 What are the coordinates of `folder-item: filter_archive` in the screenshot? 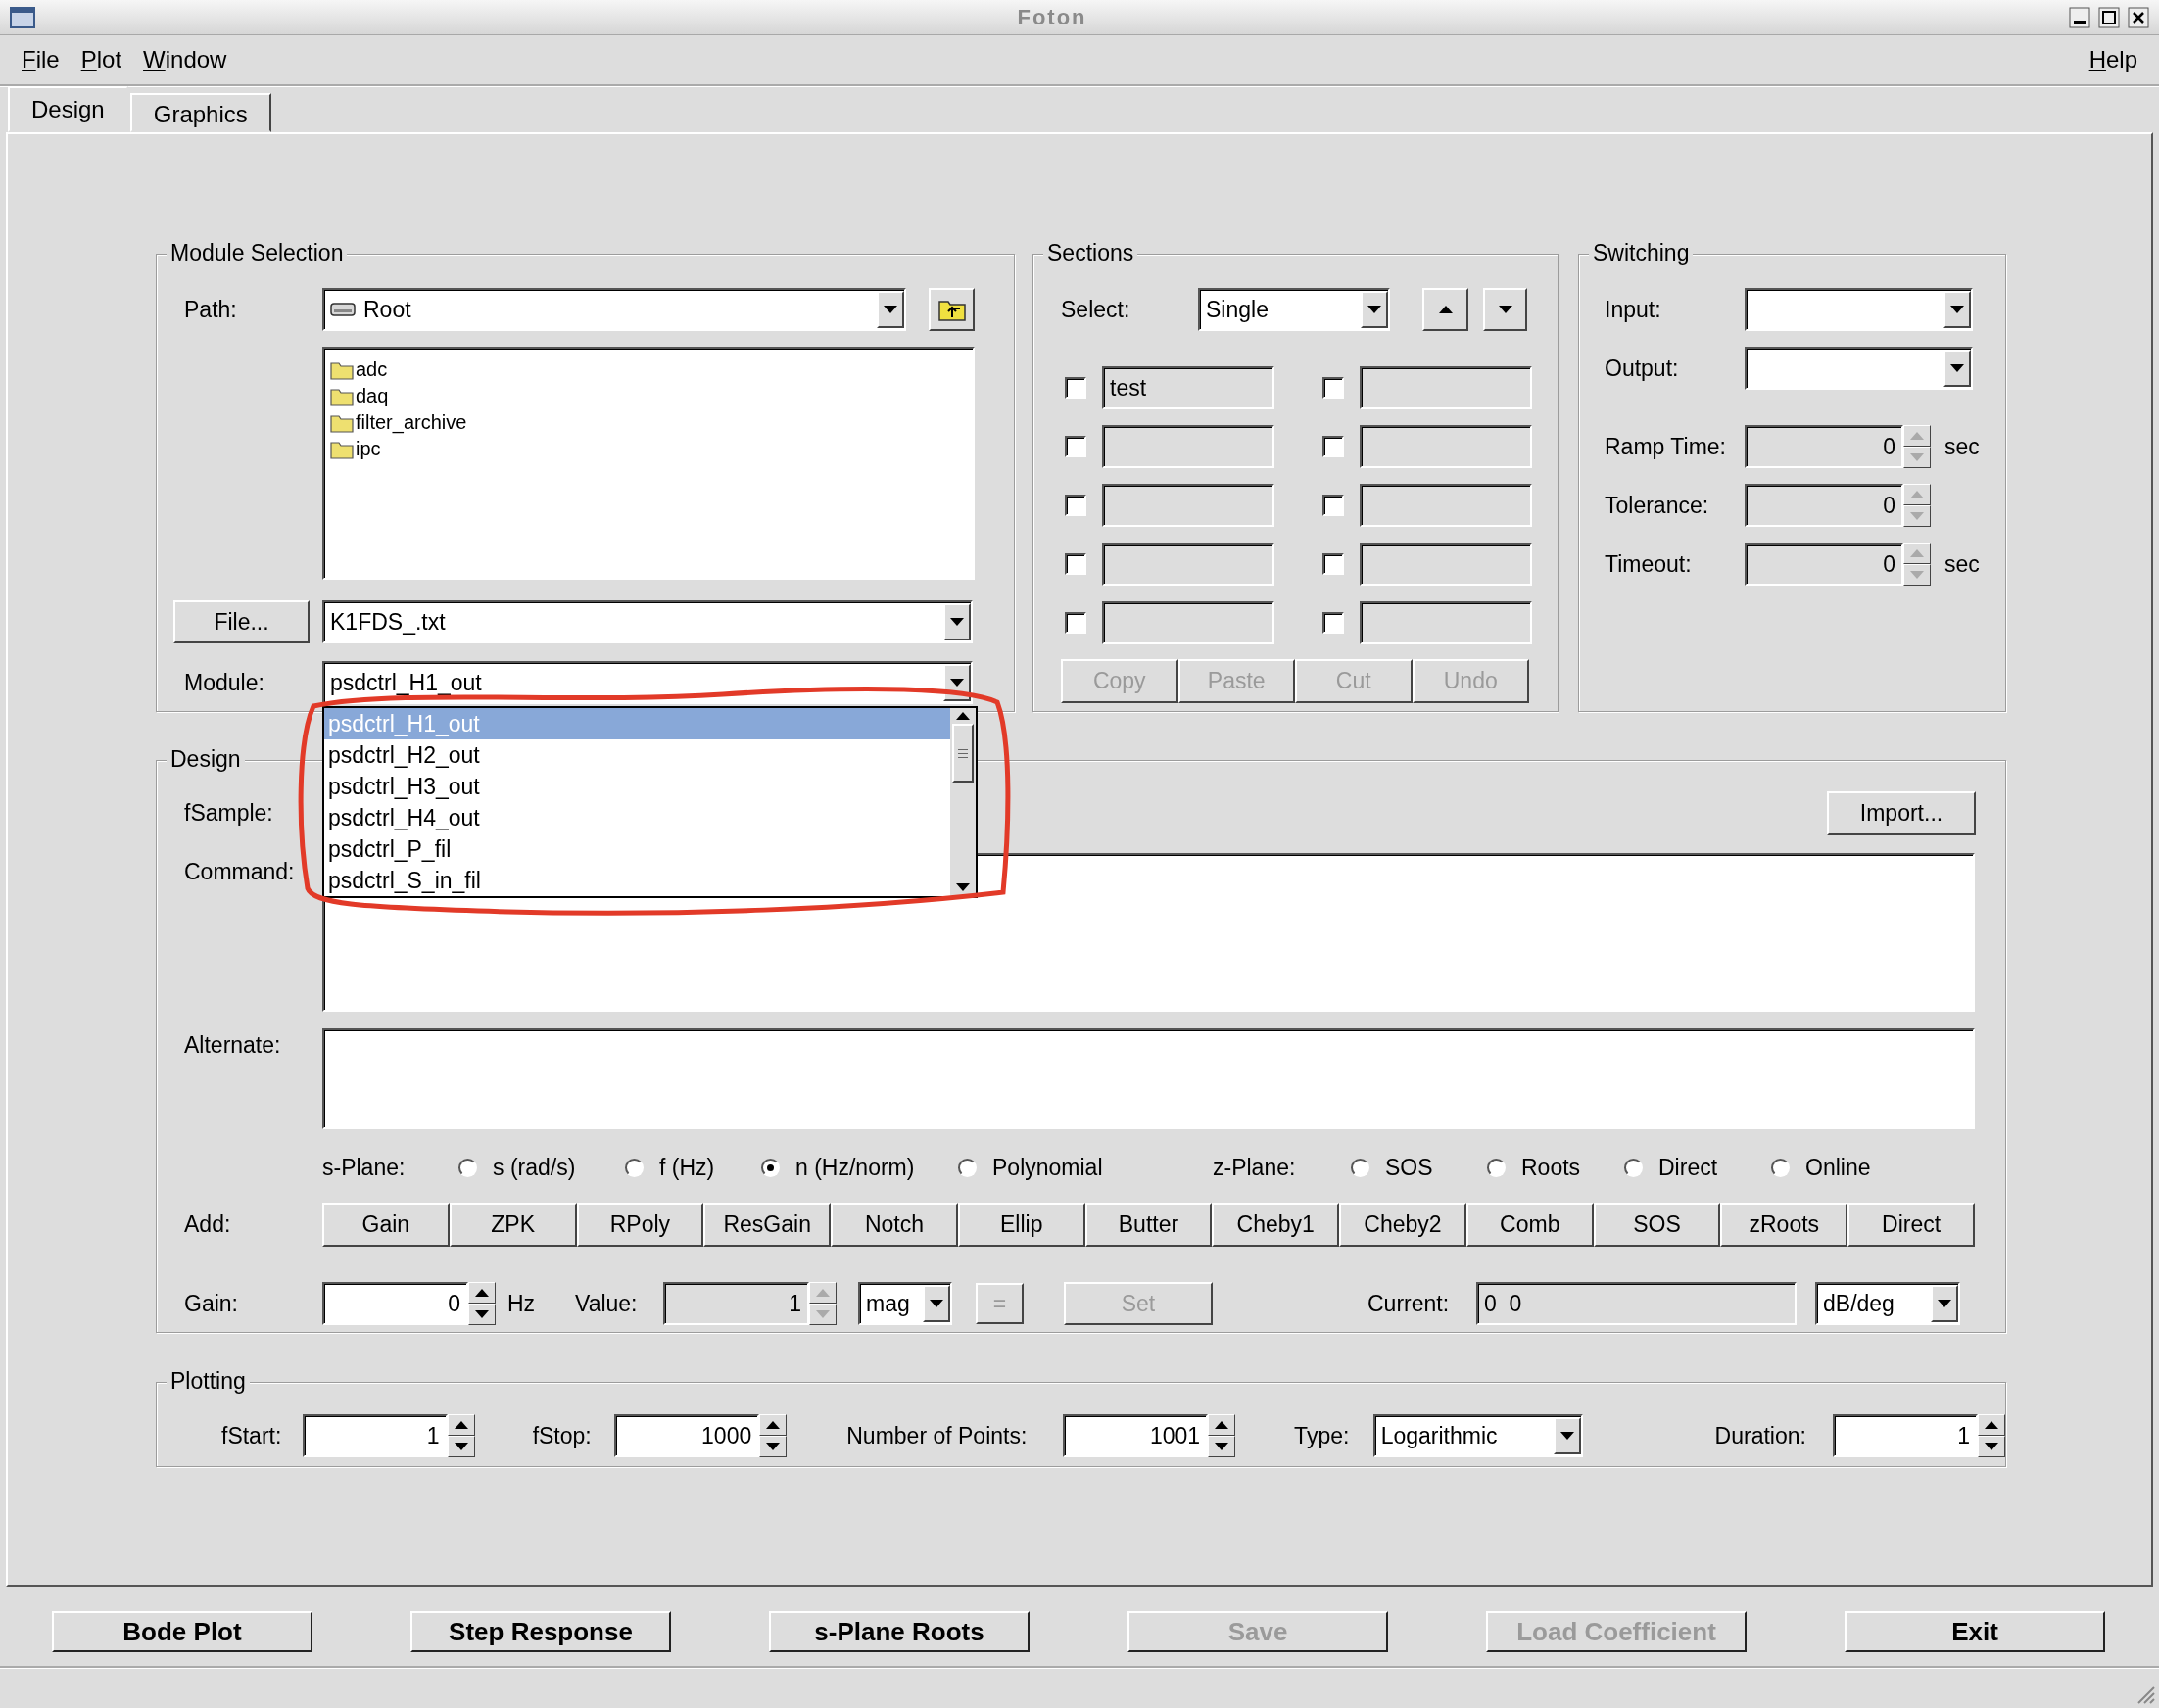 It's located at (649, 422).